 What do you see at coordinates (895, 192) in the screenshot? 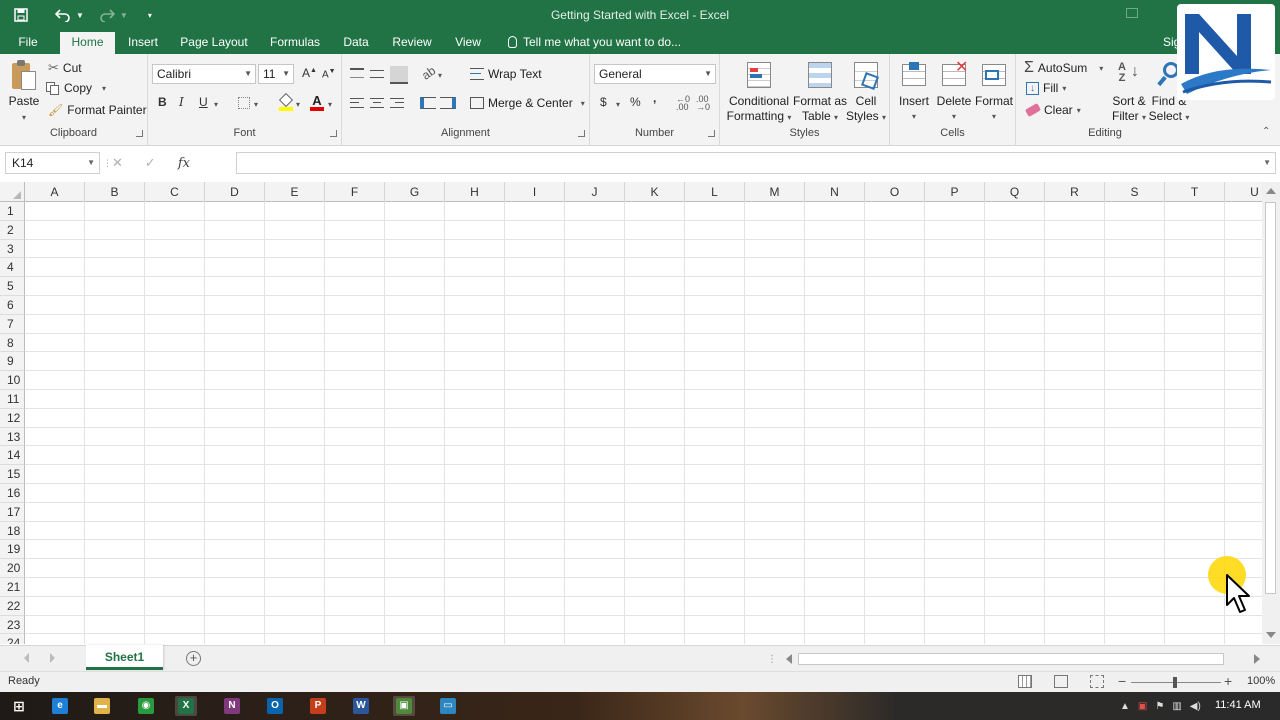
I see `column-header-o: O` at bounding box center [895, 192].